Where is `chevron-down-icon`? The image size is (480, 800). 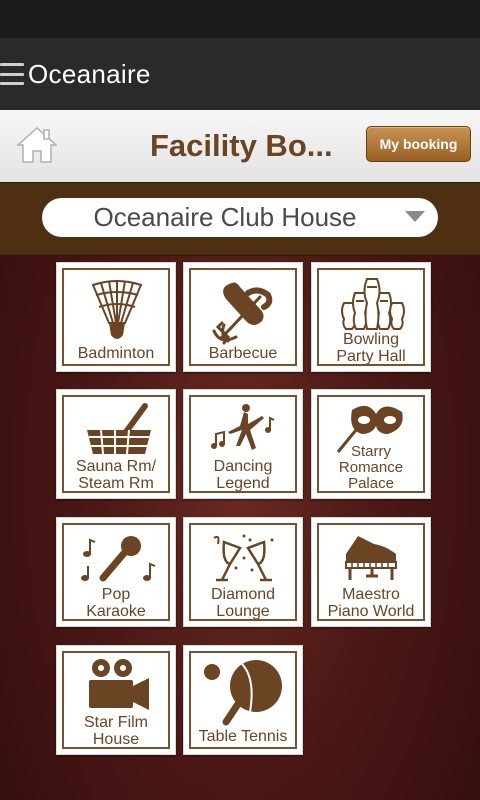
chevron-down-icon is located at coordinates (415, 216).